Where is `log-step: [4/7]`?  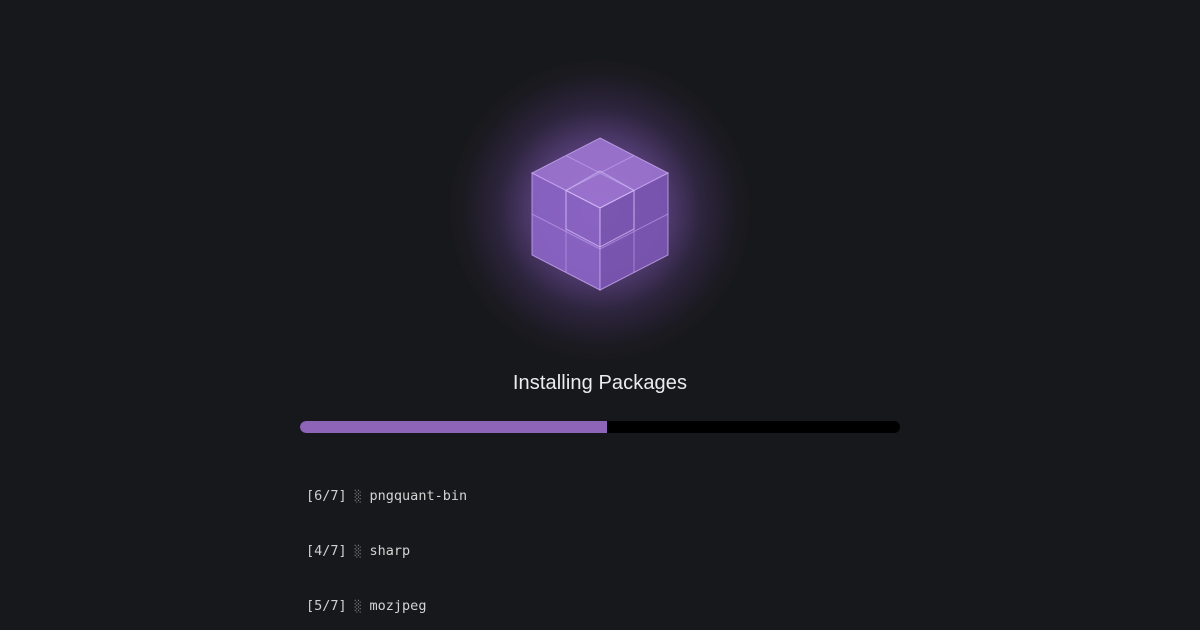 log-step: [4/7] is located at coordinates (326, 551).